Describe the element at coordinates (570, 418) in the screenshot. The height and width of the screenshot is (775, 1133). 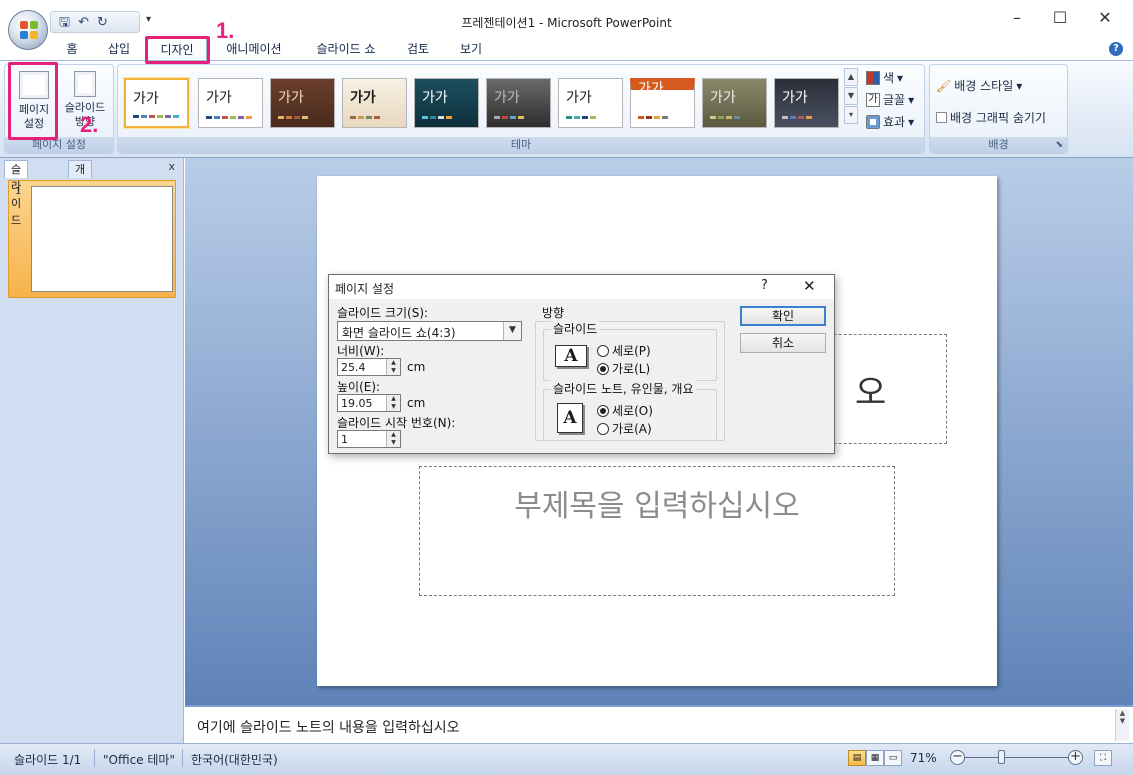
I see `portrait-page-icon: A` at that location.